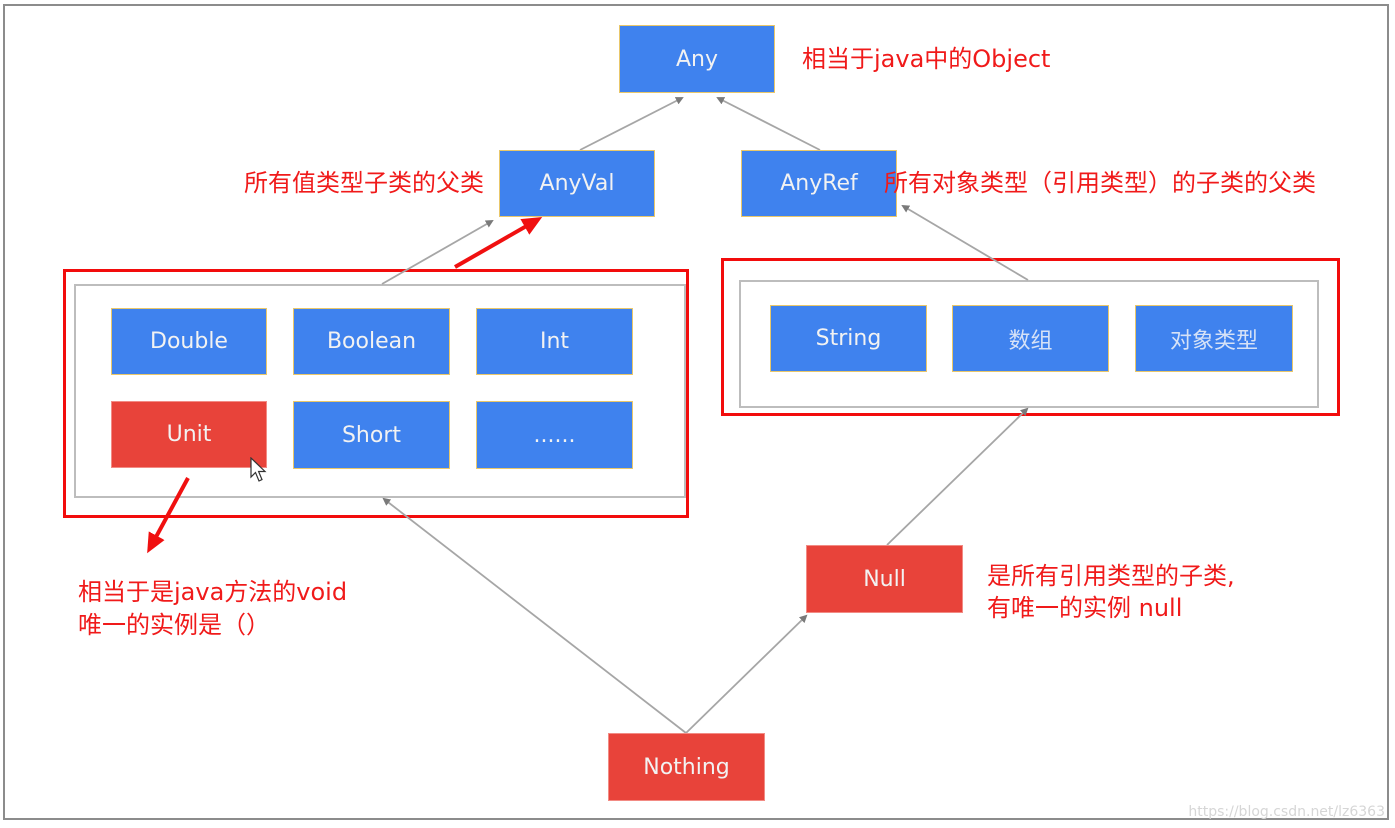 This screenshot has width=1395, height=828. Describe the element at coordinates (364, 183) in the screenshot. I see `note-anyval: 所有值类型子类的父类` at that location.